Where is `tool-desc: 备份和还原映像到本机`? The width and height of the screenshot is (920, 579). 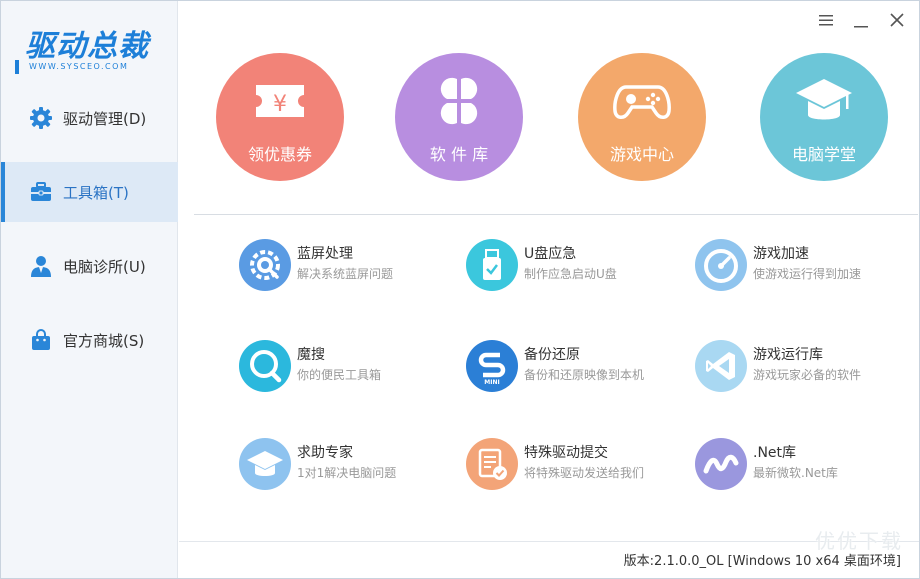 tool-desc: 备份和还原映像到本机 is located at coordinates (584, 375).